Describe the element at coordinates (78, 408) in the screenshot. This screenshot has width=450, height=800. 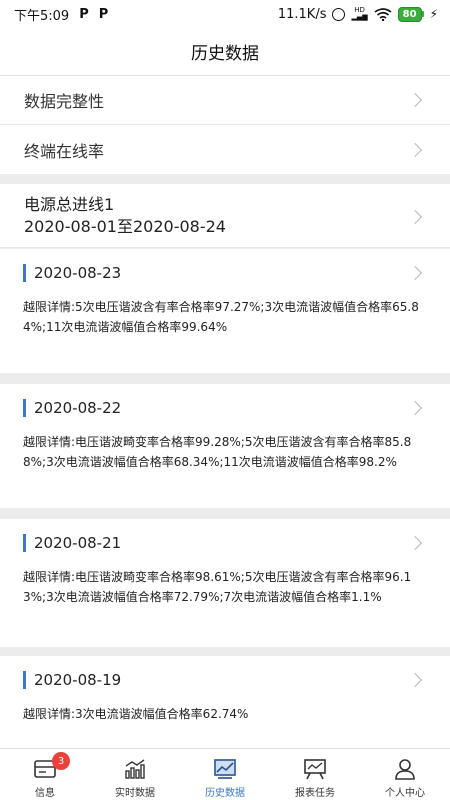
I see `record-date: 2020-08-22` at that location.